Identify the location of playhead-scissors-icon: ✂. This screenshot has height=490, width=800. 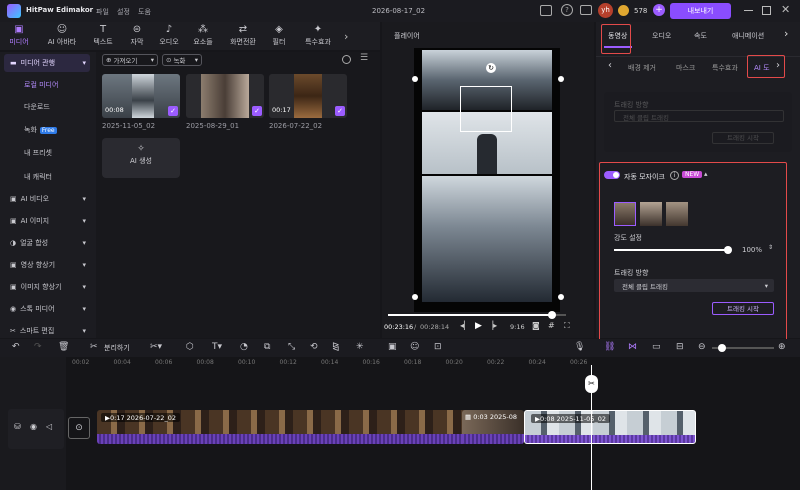
(591, 384).